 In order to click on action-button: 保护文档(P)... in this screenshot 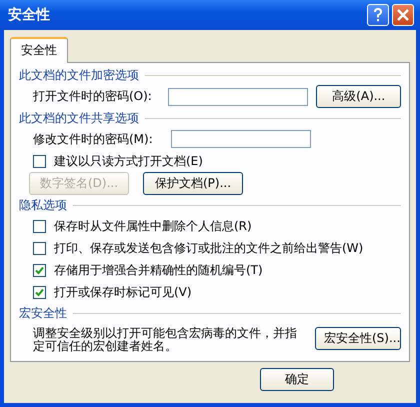, I will do `click(193, 183)`.